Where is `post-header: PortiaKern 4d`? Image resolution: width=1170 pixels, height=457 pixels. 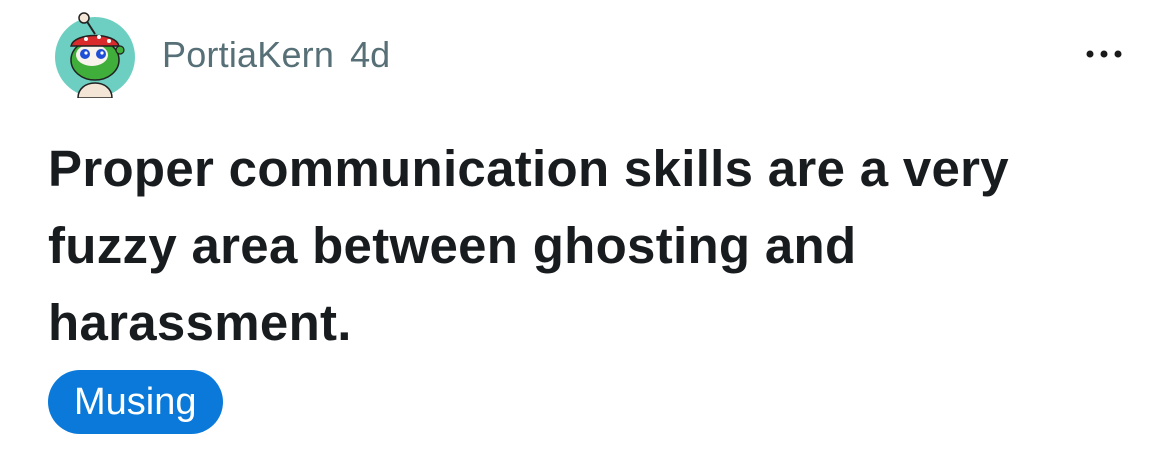 post-header: PortiaKern 4d is located at coordinates (221, 55).